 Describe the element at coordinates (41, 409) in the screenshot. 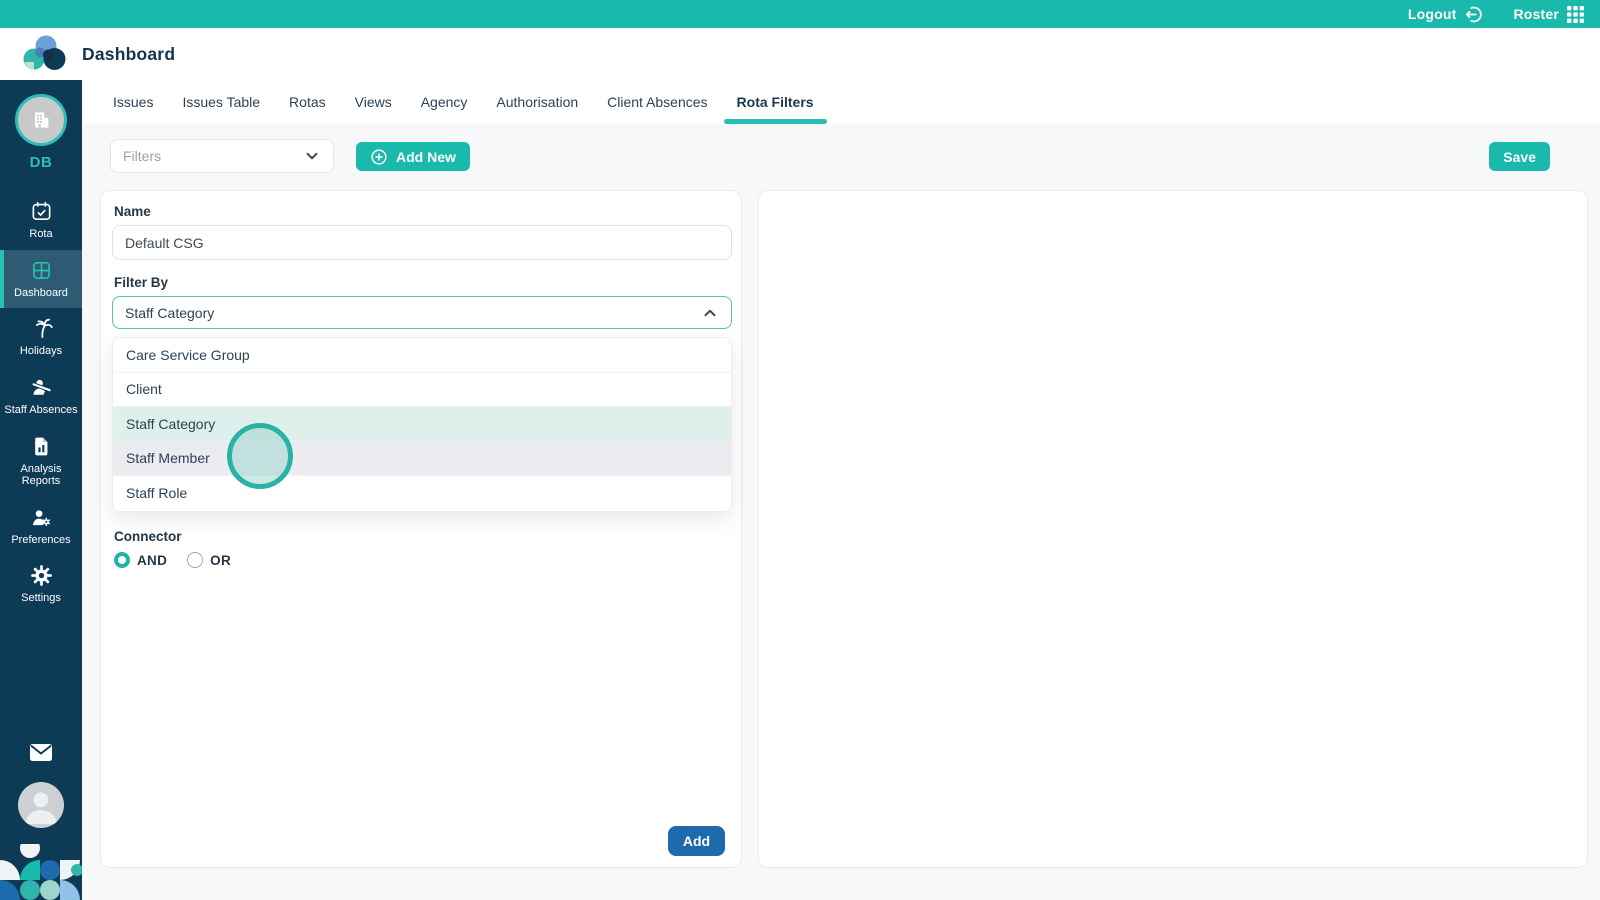

I see `sidebar-item-label: Staff Absences` at that location.